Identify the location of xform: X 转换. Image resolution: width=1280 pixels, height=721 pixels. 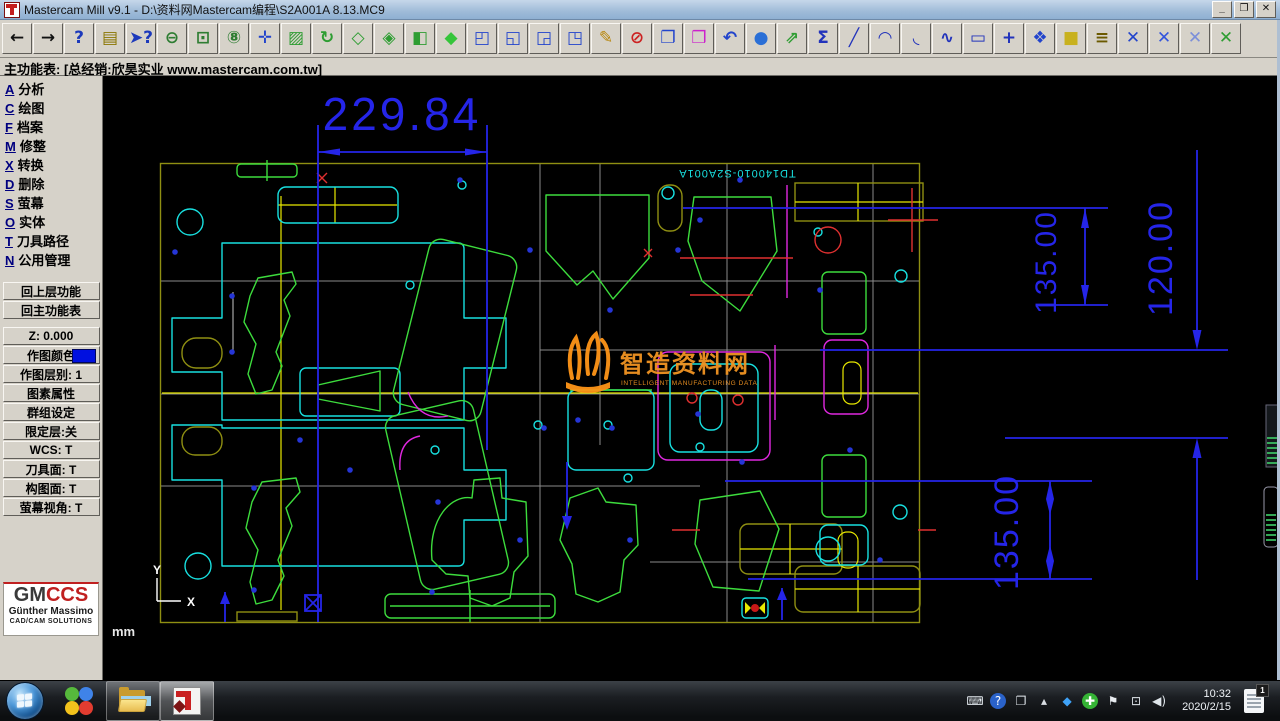
(53, 164).